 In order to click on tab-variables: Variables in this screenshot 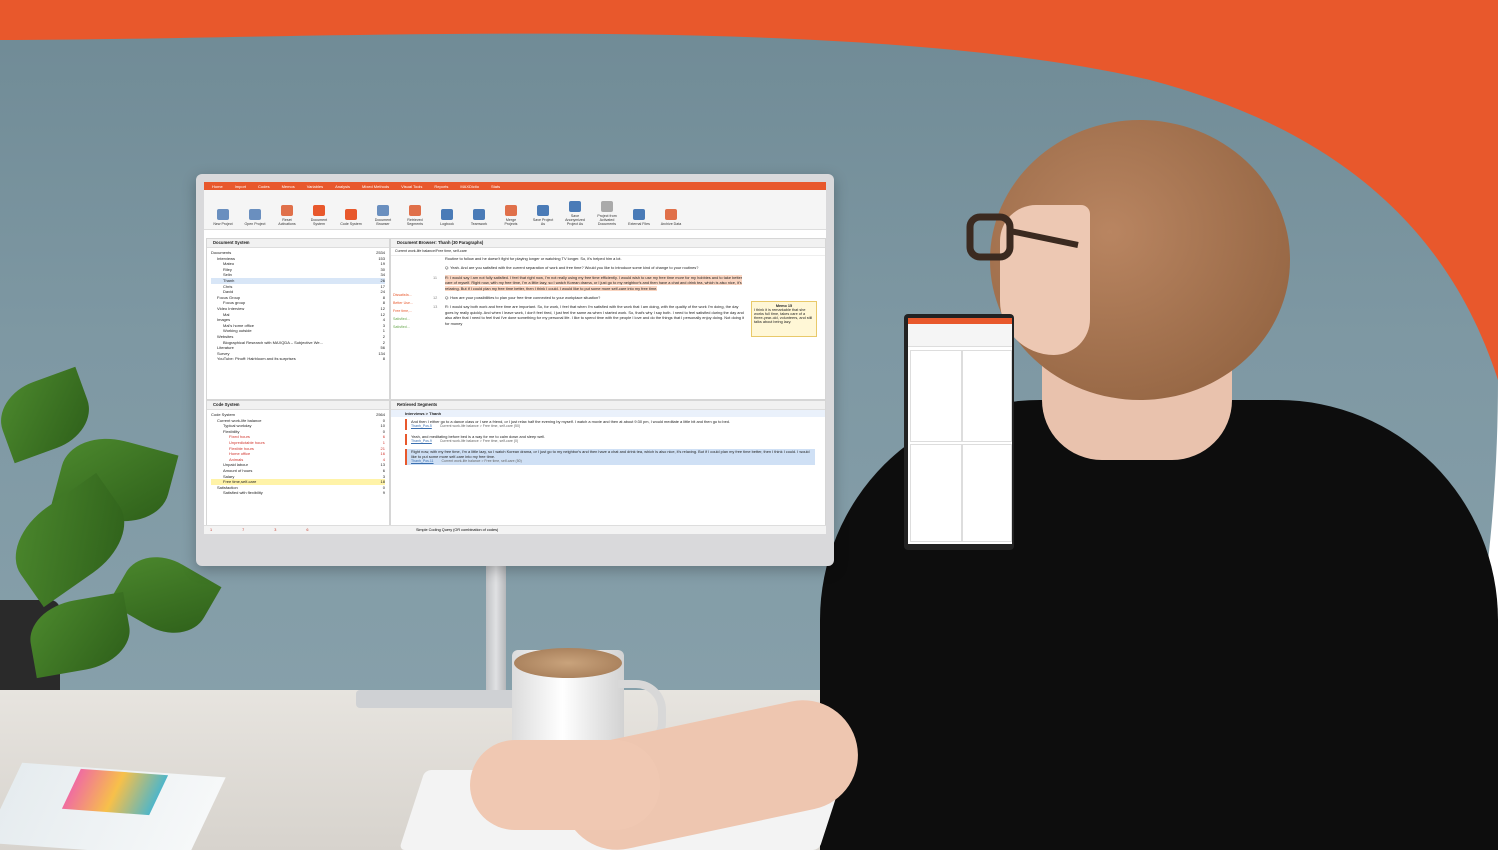, I will do `click(315, 186)`.